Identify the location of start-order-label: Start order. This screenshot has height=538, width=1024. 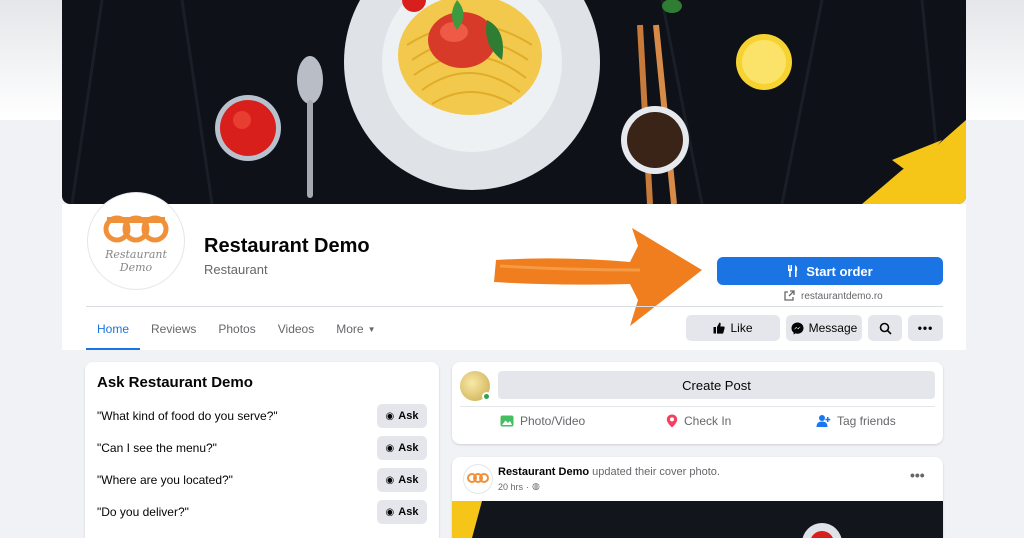
(839, 271).